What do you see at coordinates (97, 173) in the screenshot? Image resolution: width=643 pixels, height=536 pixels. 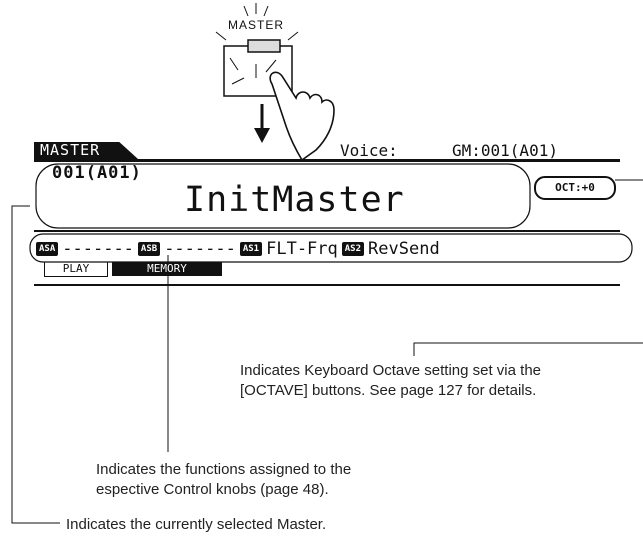 I see `master-number: 001(A01)` at bounding box center [97, 173].